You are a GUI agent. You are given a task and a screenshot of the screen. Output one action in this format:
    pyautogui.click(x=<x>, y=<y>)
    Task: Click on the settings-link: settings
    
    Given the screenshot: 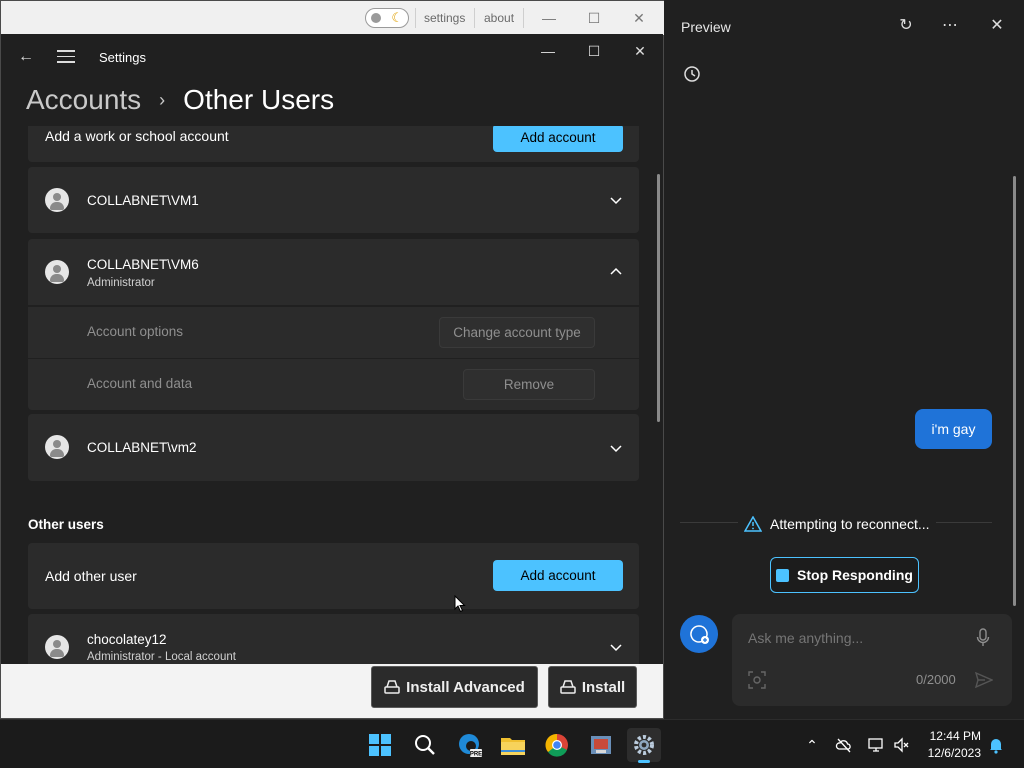 What is the action you would take?
    pyautogui.click(x=444, y=18)
    